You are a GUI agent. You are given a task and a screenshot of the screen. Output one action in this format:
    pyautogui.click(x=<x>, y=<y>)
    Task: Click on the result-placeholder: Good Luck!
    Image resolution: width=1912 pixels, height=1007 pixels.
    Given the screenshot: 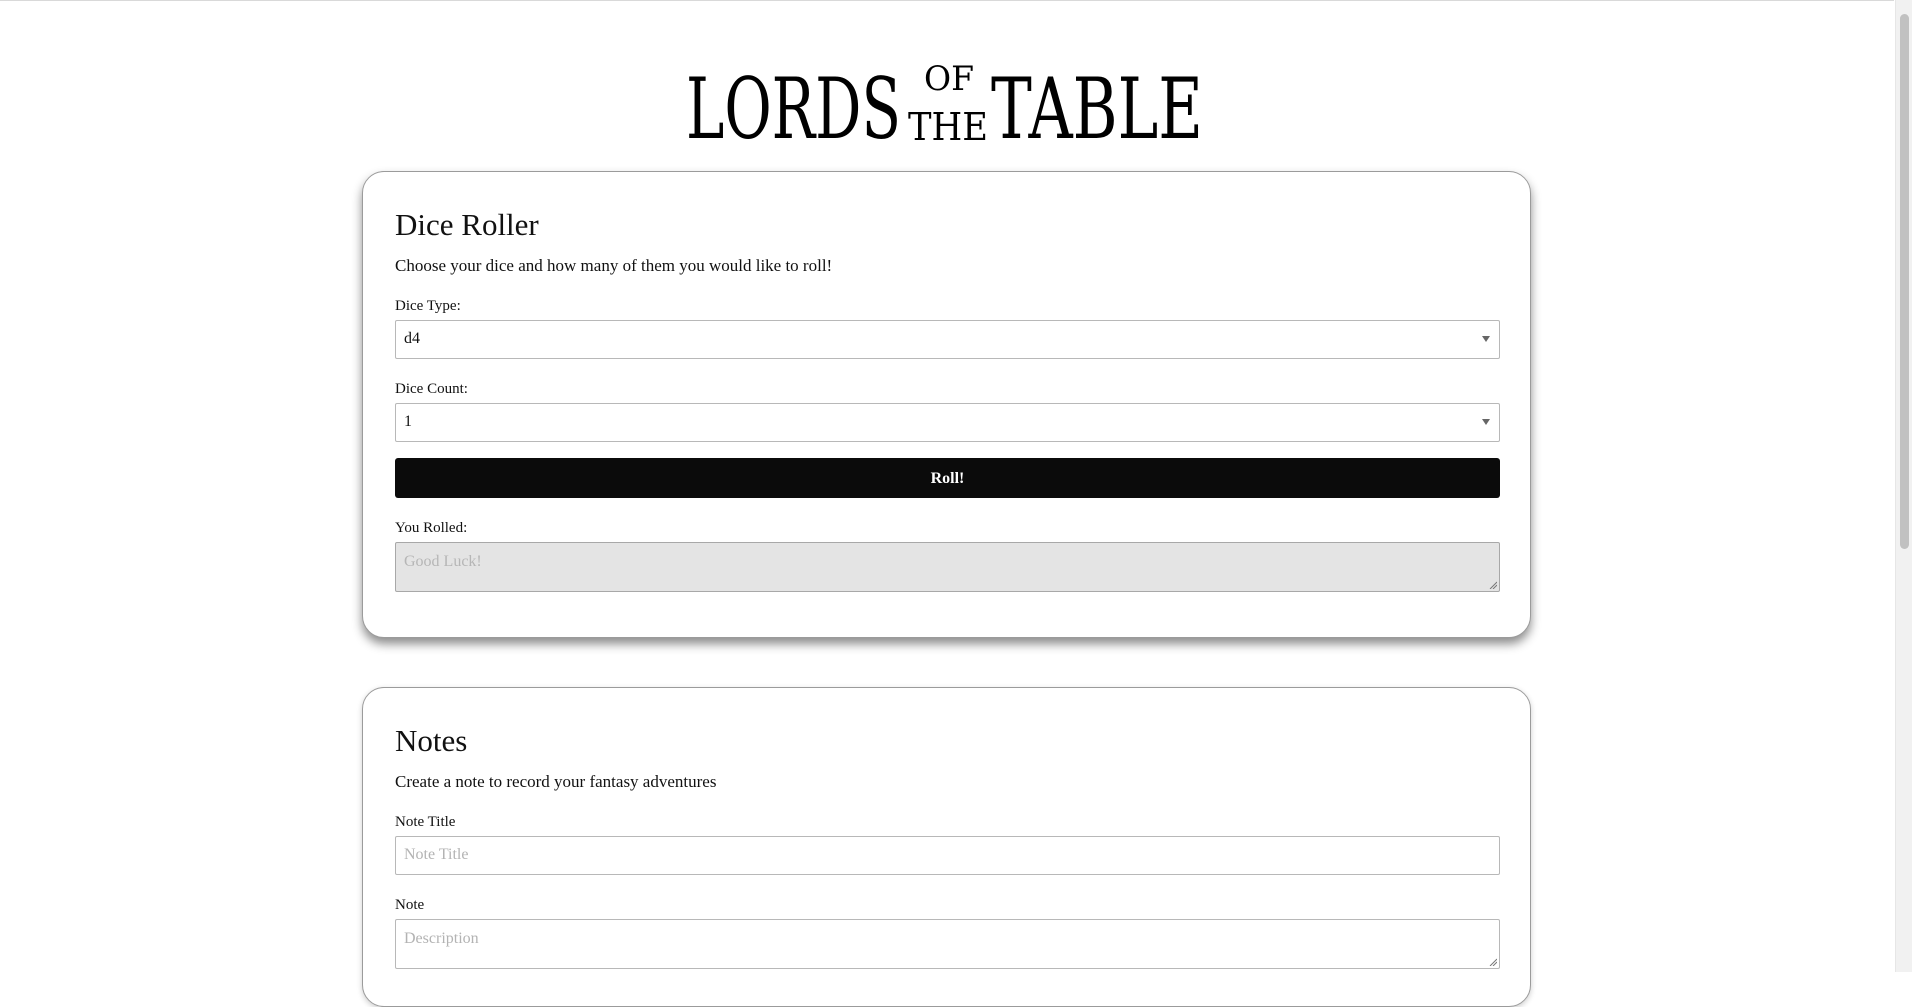 What is the action you would take?
    pyautogui.click(x=443, y=561)
    